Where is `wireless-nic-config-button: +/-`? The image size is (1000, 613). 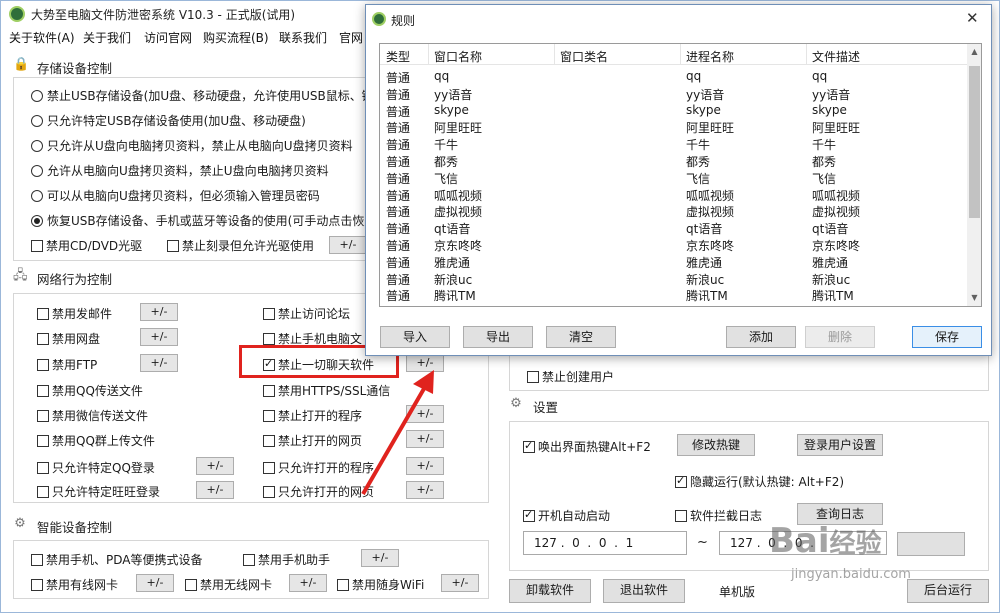 wireless-nic-config-button: +/- is located at coordinates (308, 583).